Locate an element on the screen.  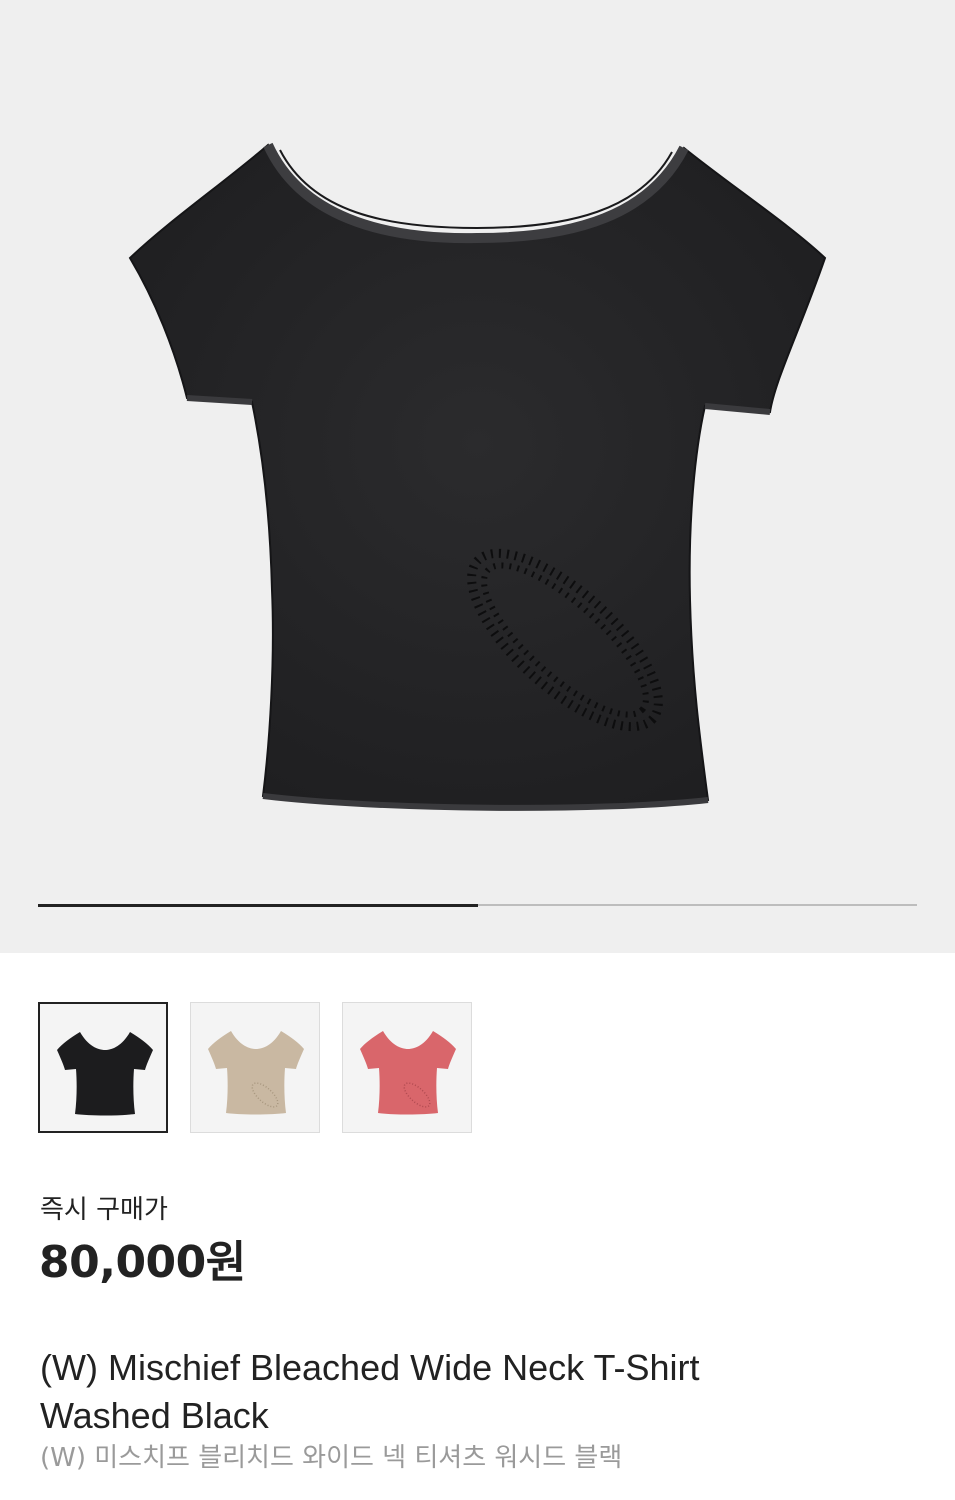
tshirt-thumbnail-black is located at coordinates (105, 1074).